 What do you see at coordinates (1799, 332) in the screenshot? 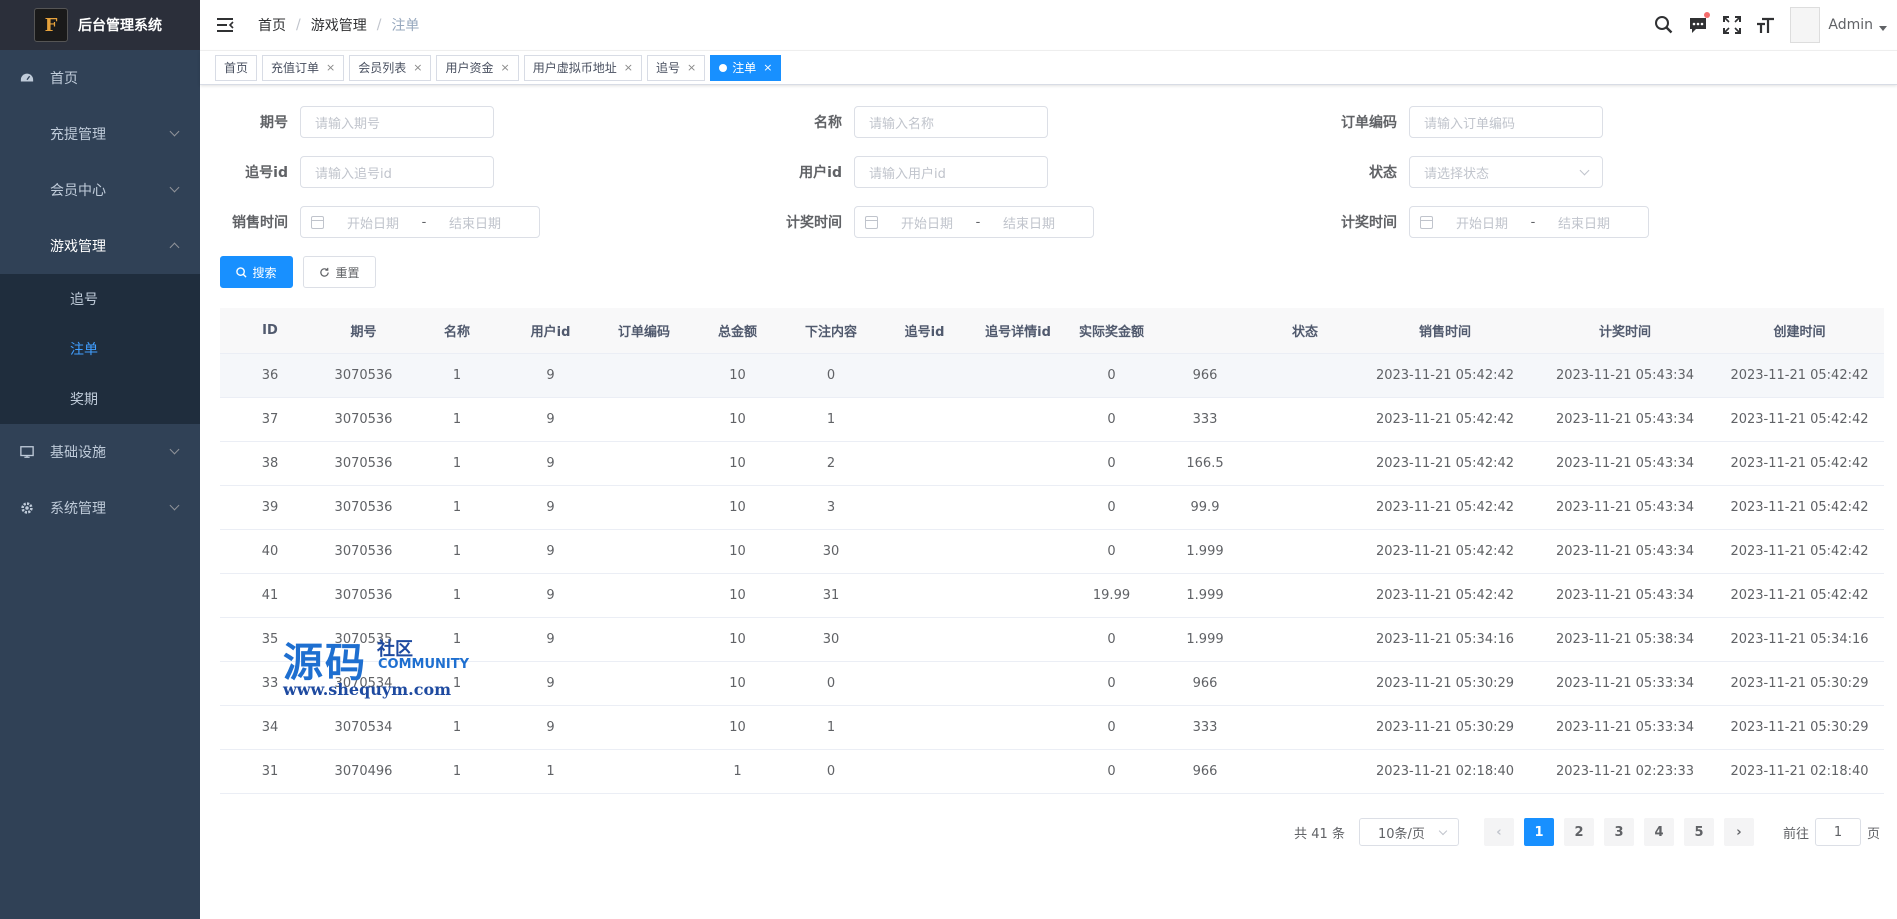
I see `column-header: 创建时间` at bounding box center [1799, 332].